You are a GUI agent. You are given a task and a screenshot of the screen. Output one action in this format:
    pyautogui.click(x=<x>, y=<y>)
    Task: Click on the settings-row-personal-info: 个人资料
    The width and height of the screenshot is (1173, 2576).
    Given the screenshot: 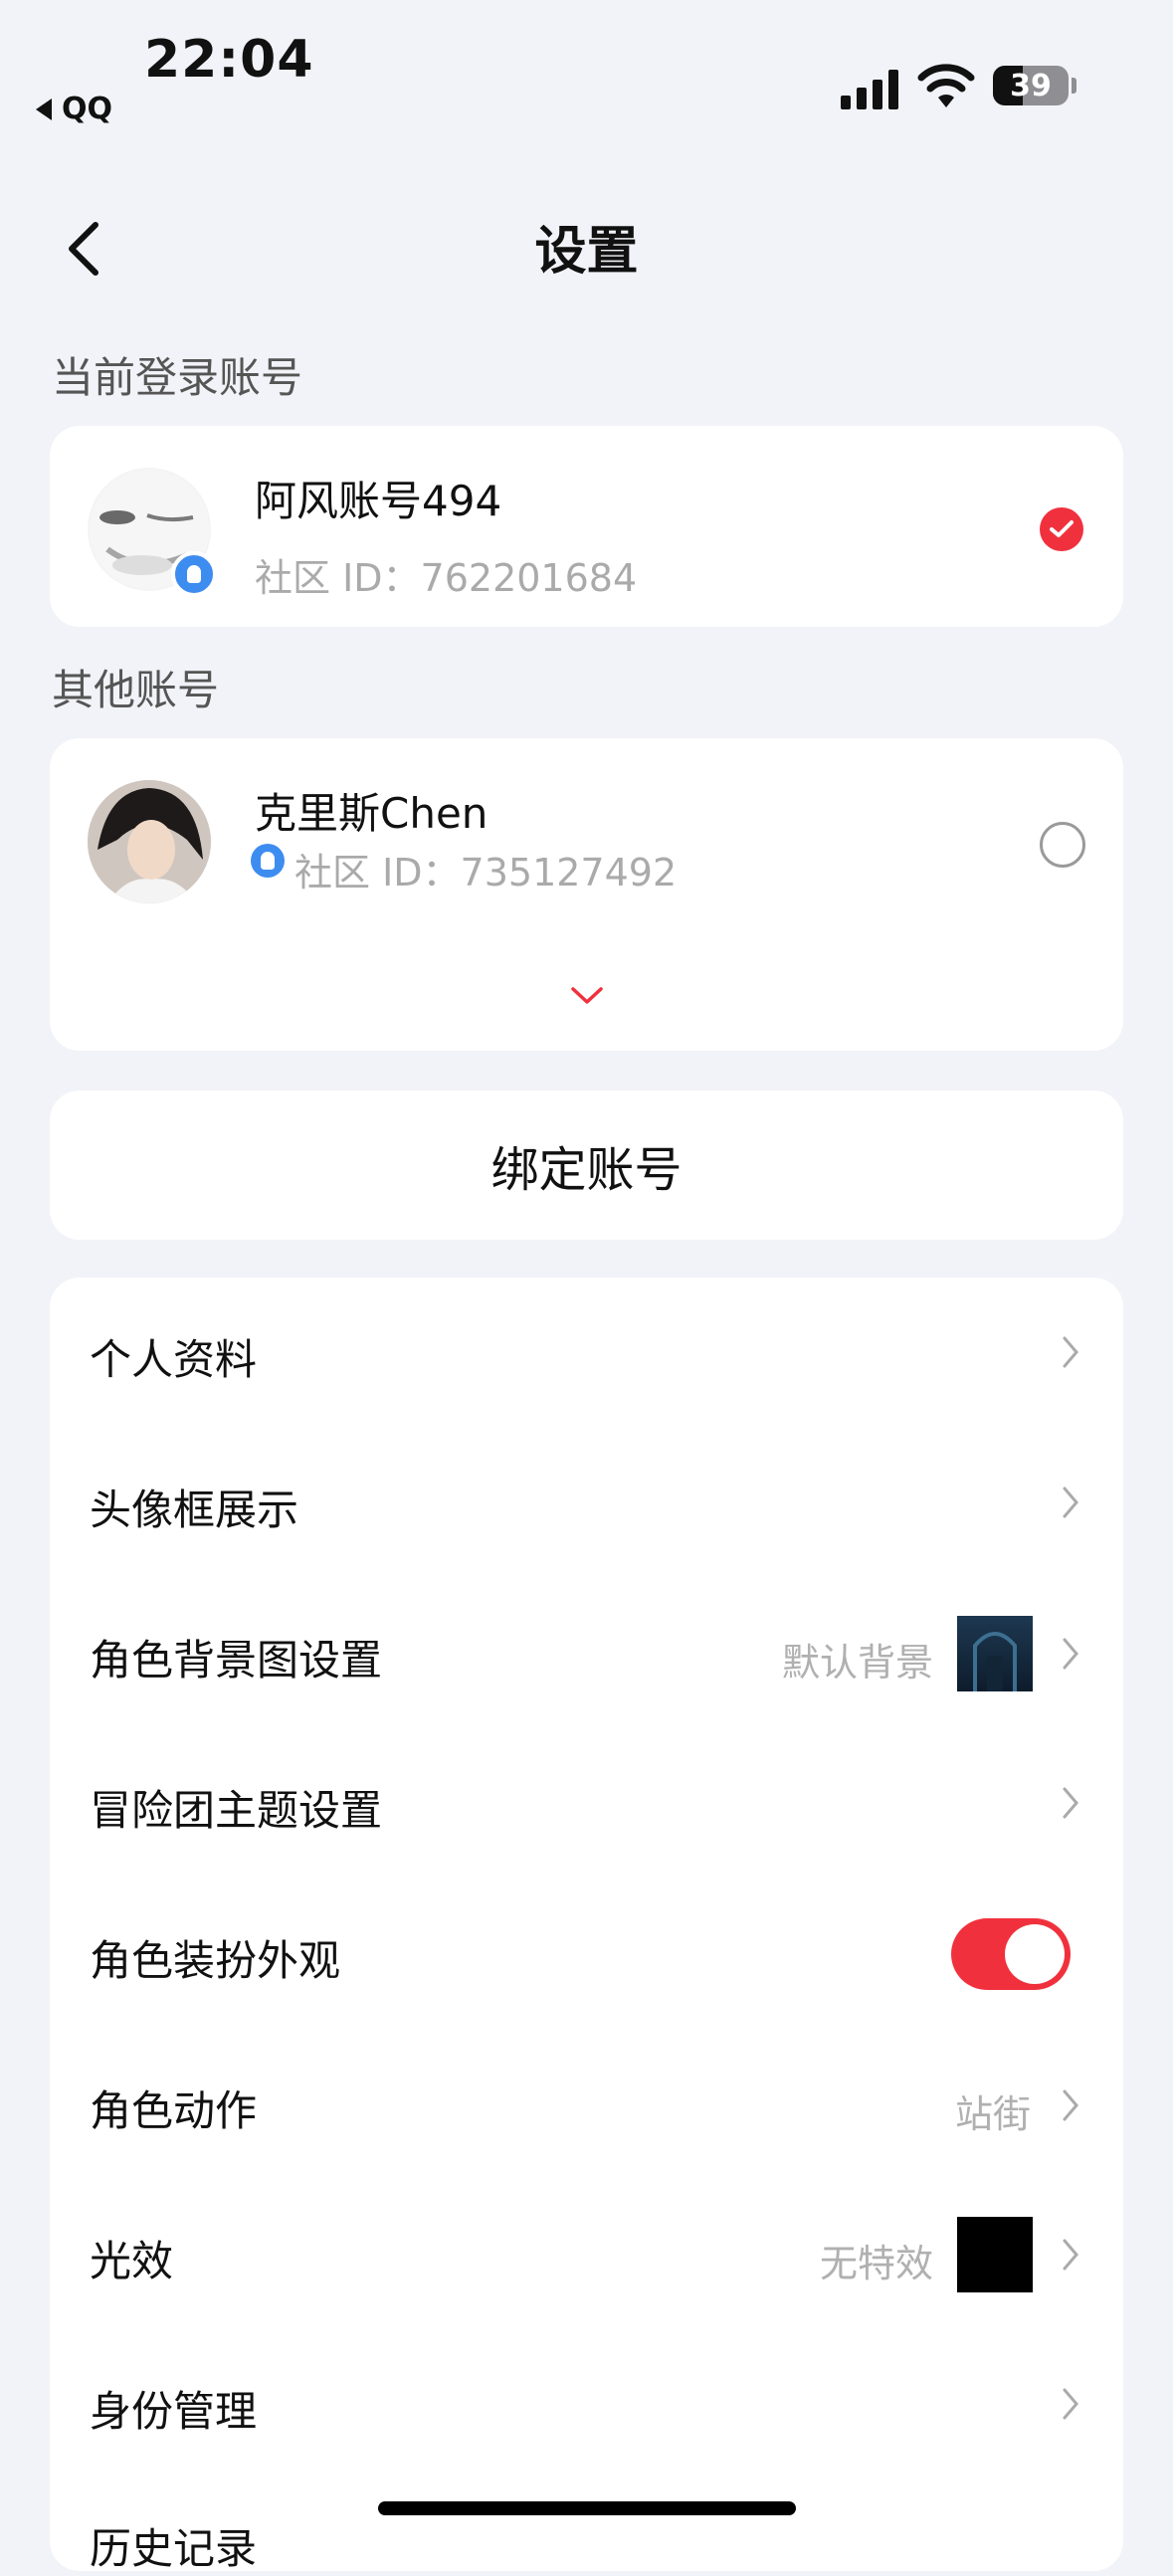 What is the action you would take?
    pyautogui.click(x=173, y=1356)
    